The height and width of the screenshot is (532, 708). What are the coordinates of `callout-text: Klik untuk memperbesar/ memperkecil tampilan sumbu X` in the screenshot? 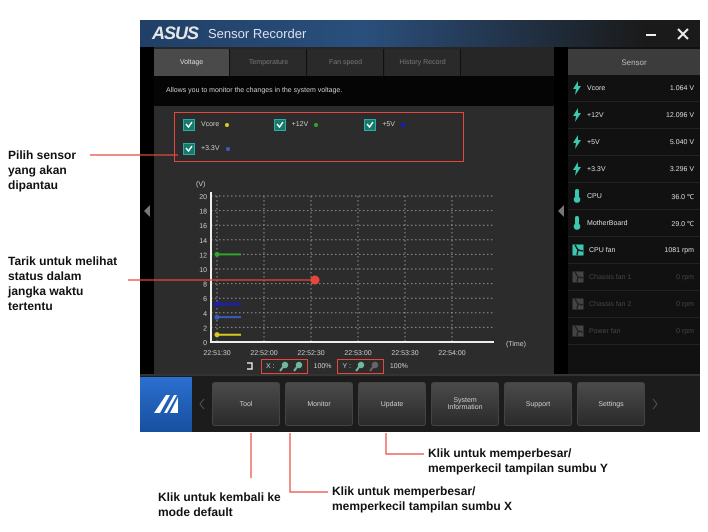 It's located at (423, 499).